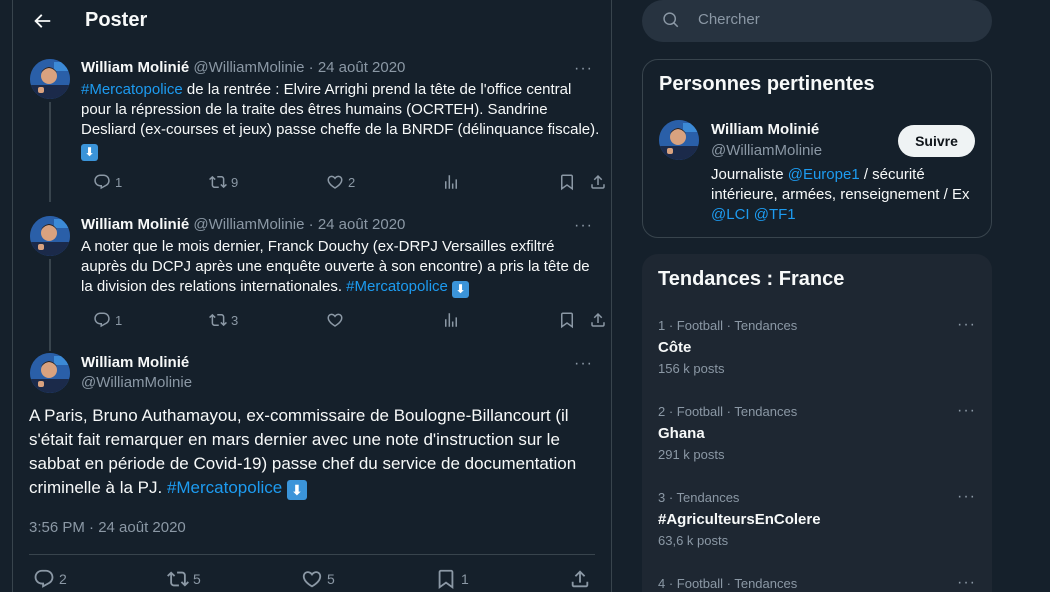 This screenshot has height=592, width=1050. I want to click on trend-name: Côte, so click(675, 347).